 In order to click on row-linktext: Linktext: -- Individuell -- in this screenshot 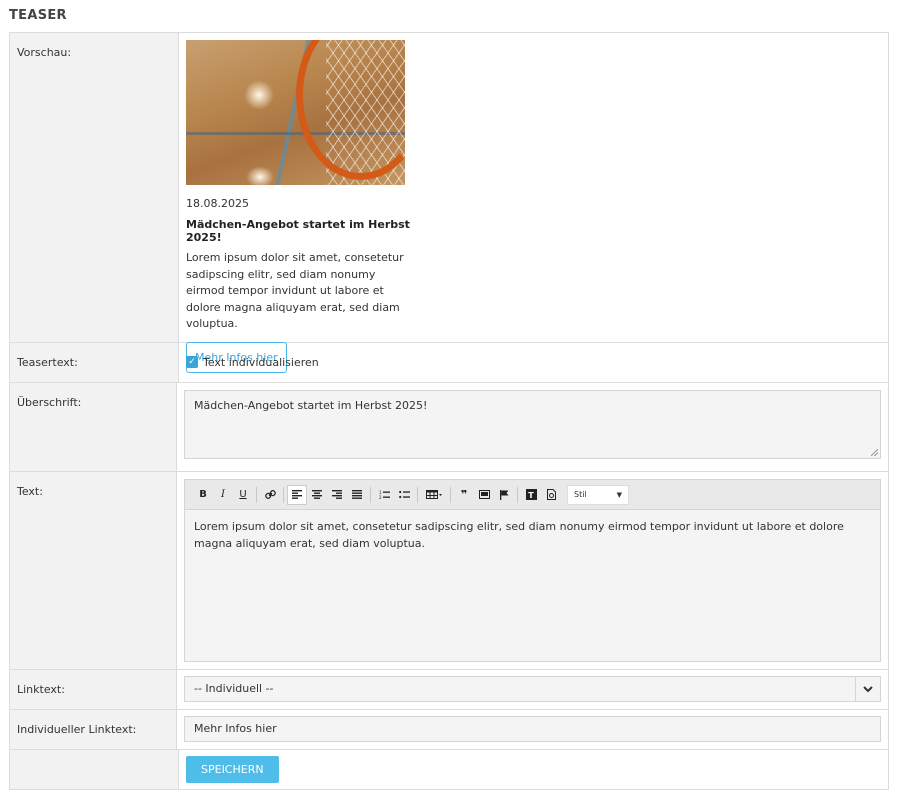, I will do `click(449, 689)`.